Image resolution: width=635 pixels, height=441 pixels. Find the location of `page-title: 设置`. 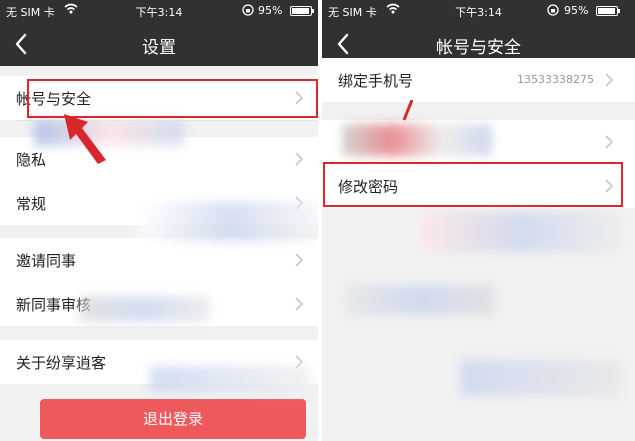

page-title: 设置 is located at coordinates (159, 48).